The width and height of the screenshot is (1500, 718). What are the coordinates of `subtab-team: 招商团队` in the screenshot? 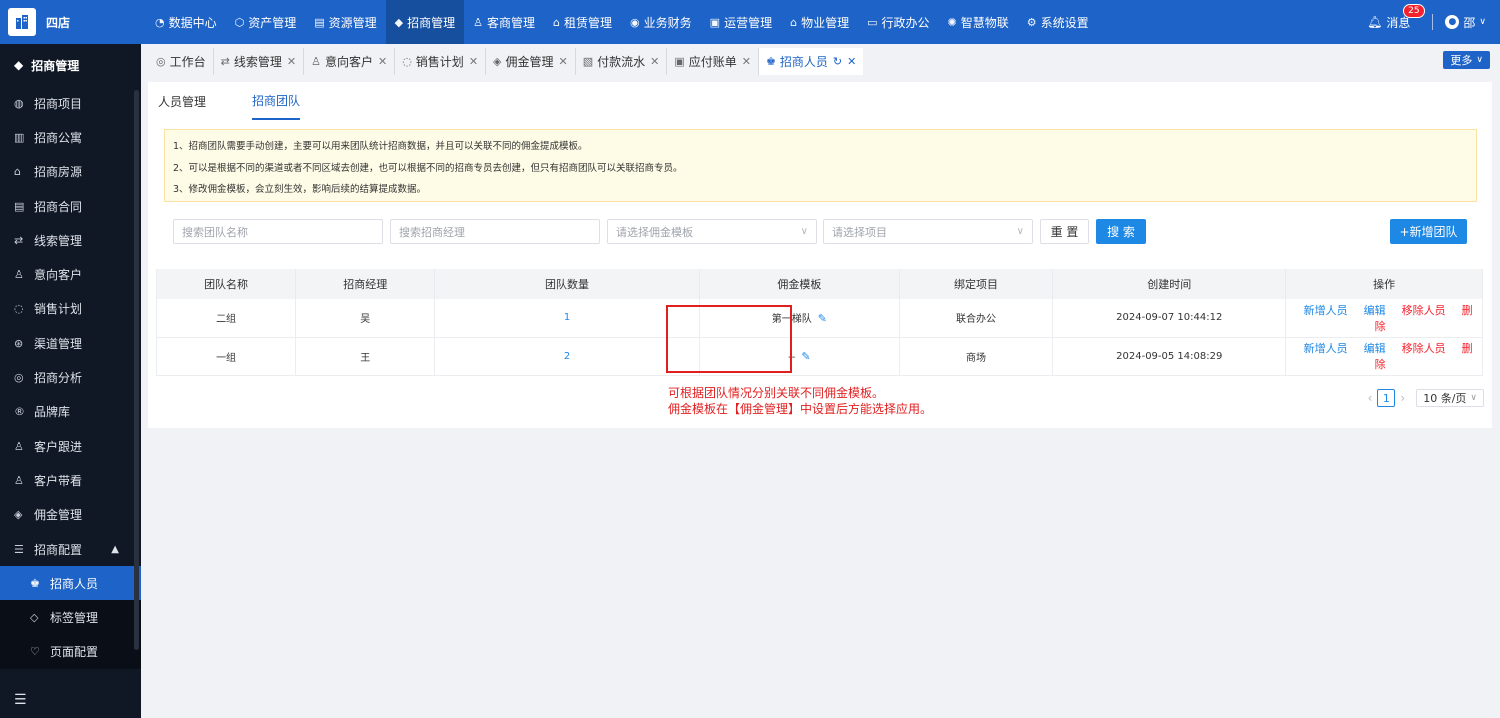 It's located at (276, 101).